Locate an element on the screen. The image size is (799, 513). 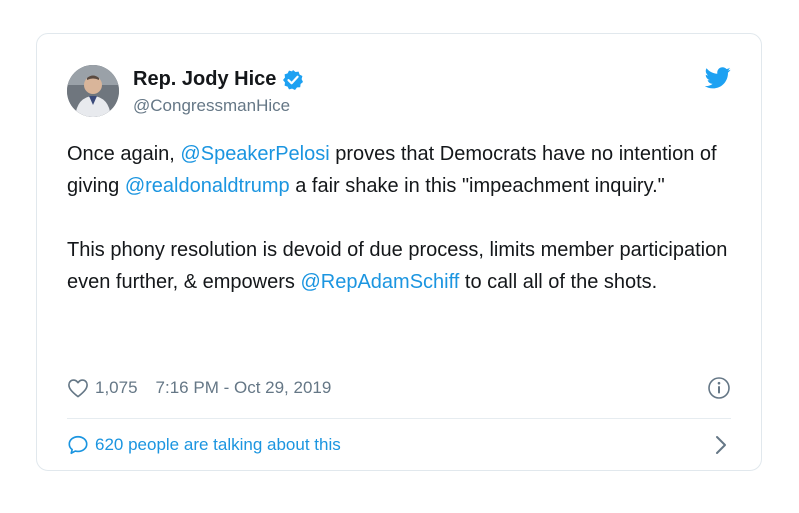
conversation-count-label: 620 people are talking about this is located at coordinates (218, 445).